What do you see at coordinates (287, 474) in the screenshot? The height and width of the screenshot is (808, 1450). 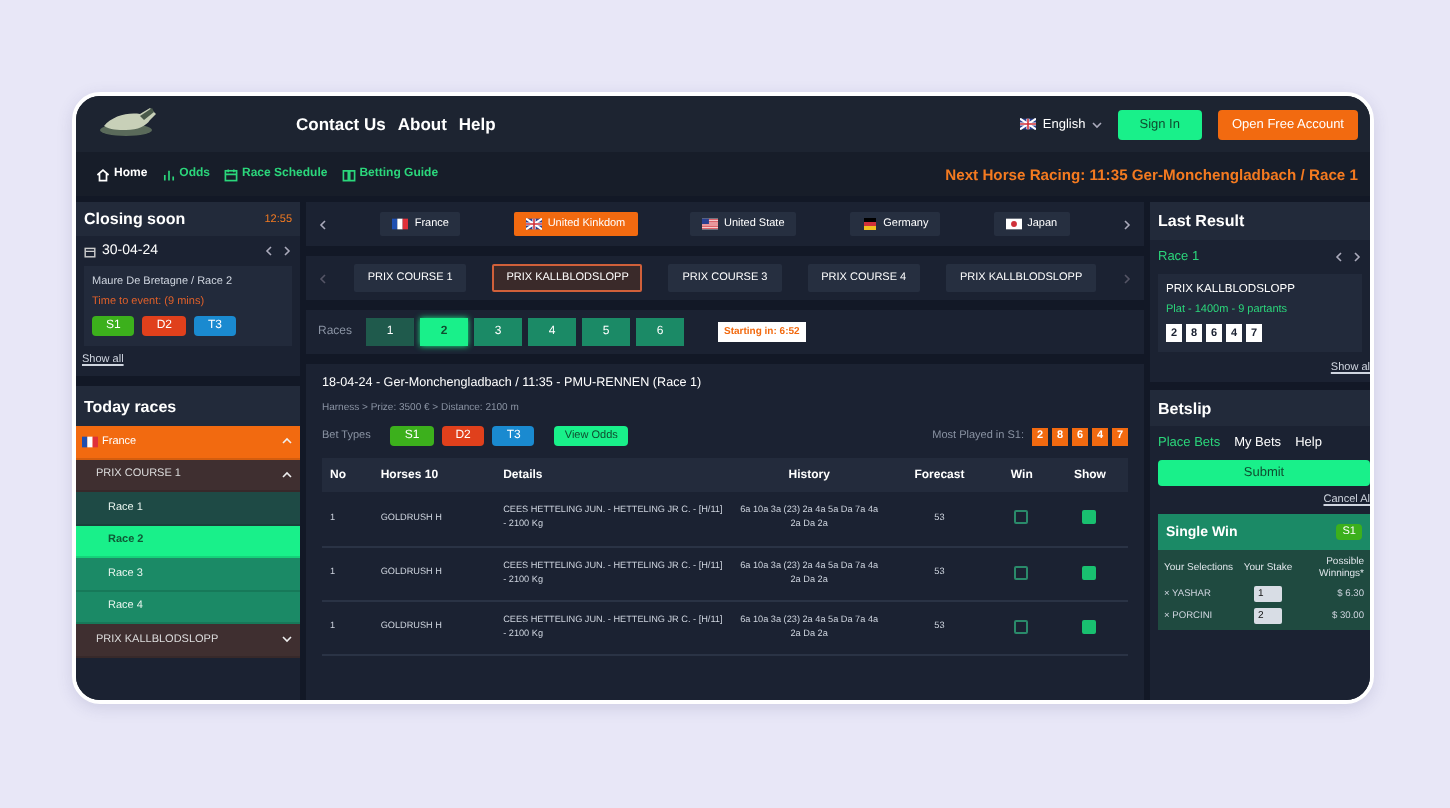 I see `chevron-up-icon` at bounding box center [287, 474].